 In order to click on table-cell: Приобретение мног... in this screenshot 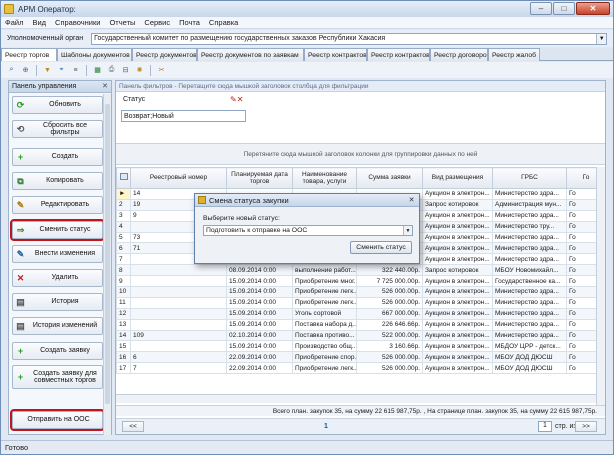, I will do `click(324, 281)`.